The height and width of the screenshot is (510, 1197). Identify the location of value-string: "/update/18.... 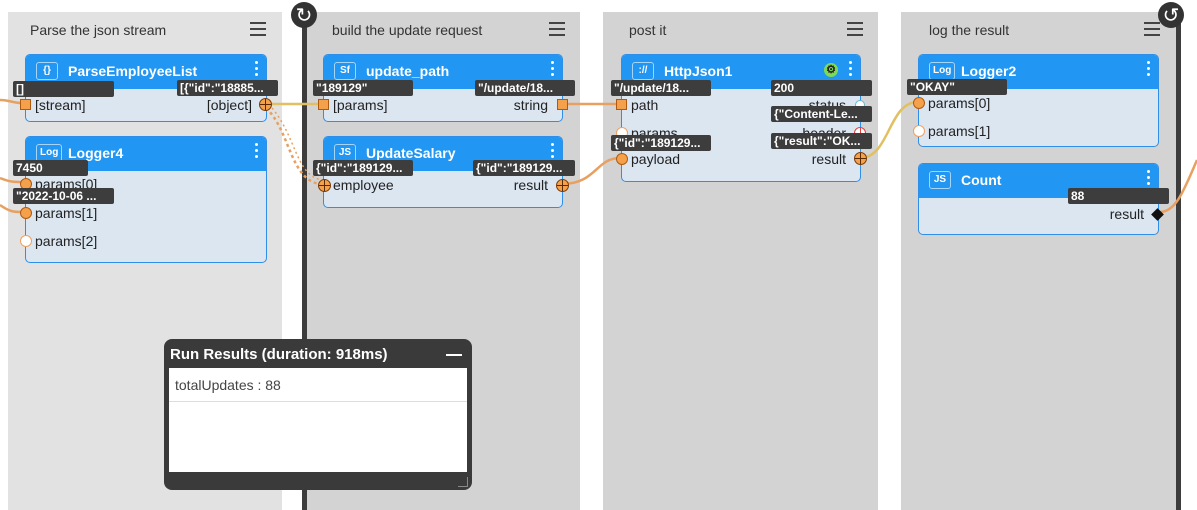
(525, 88).